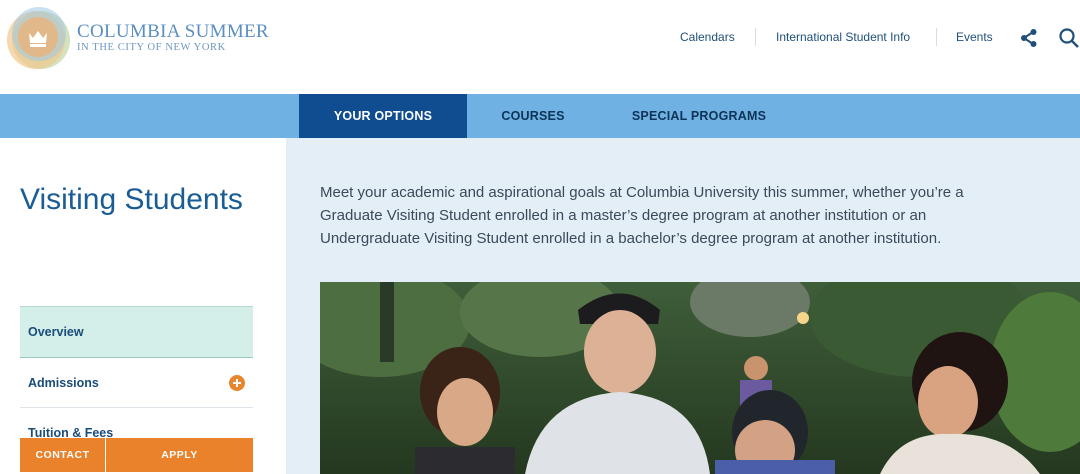  What do you see at coordinates (136, 332) in the screenshot?
I see `sidebar-item-overview: Overview` at bounding box center [136, 332].